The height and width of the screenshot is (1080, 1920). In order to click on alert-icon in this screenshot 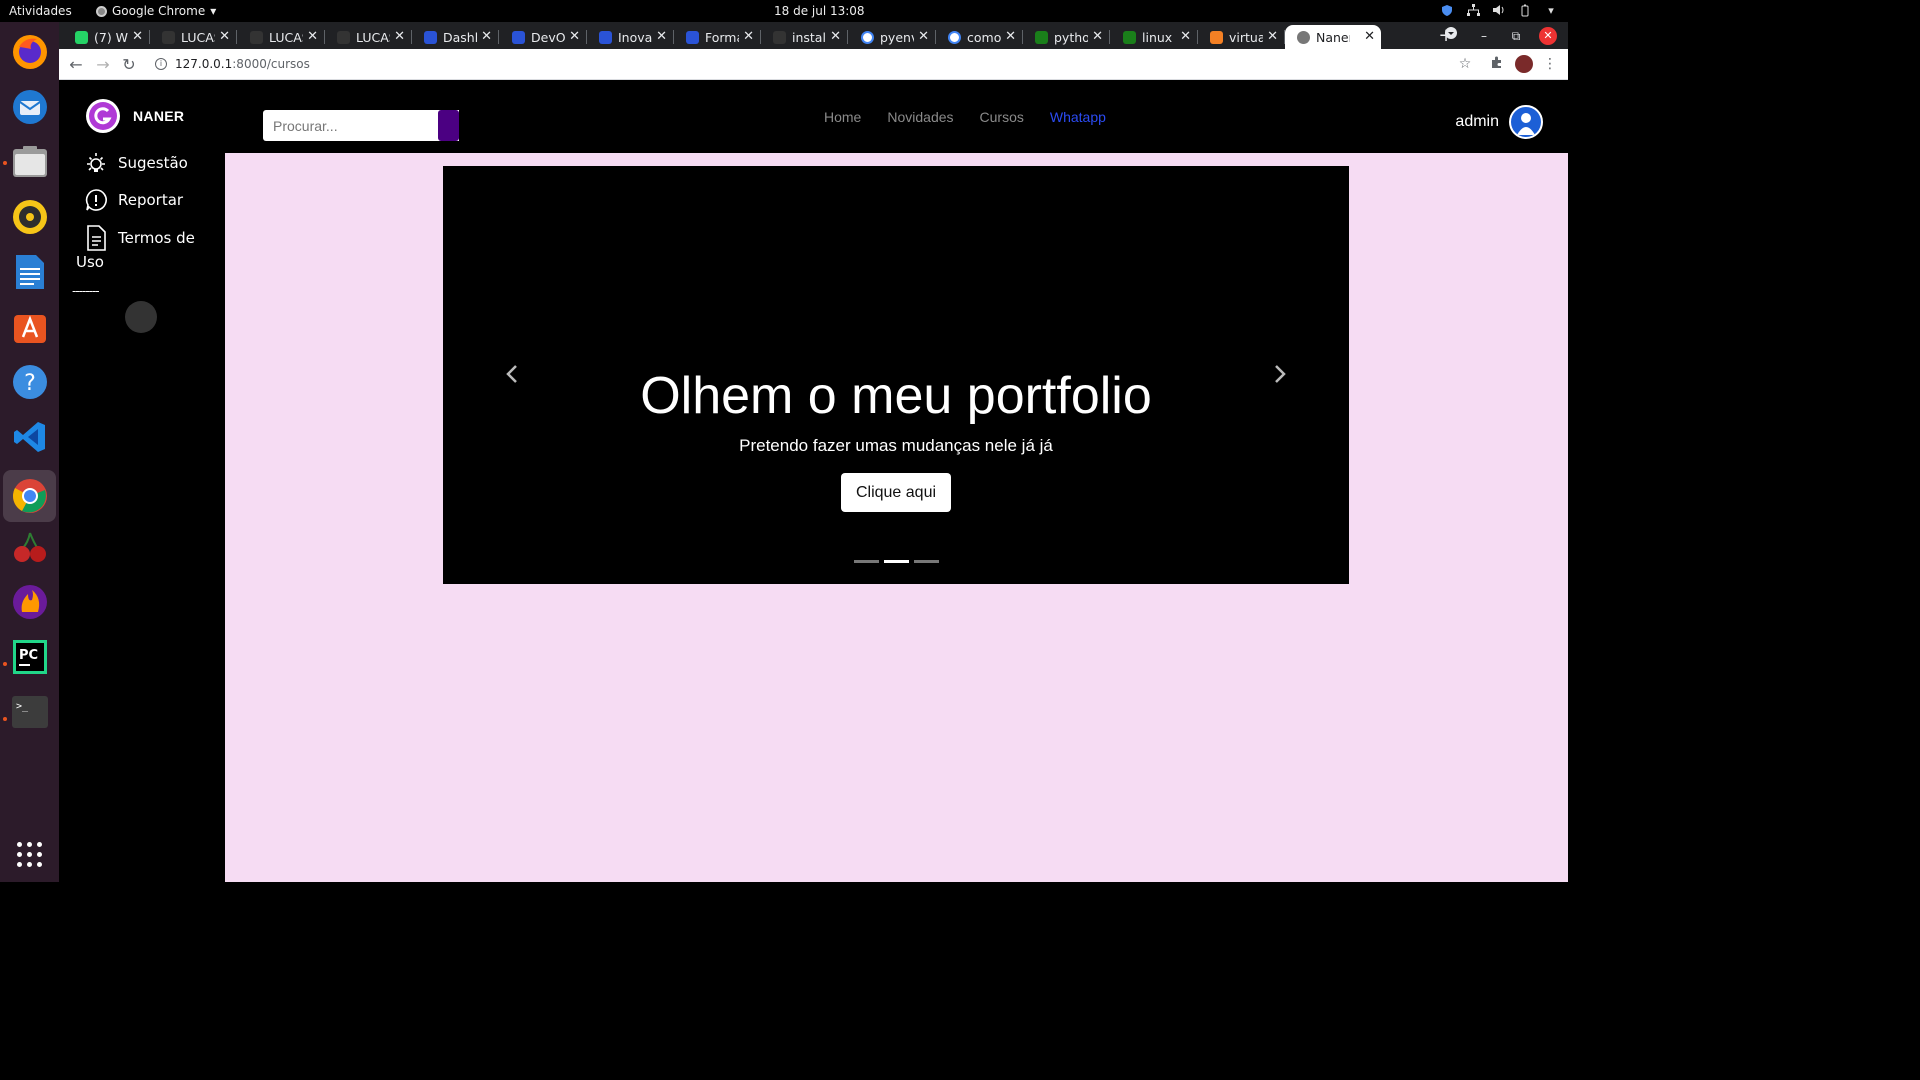, I will do `click(96, 200)`.